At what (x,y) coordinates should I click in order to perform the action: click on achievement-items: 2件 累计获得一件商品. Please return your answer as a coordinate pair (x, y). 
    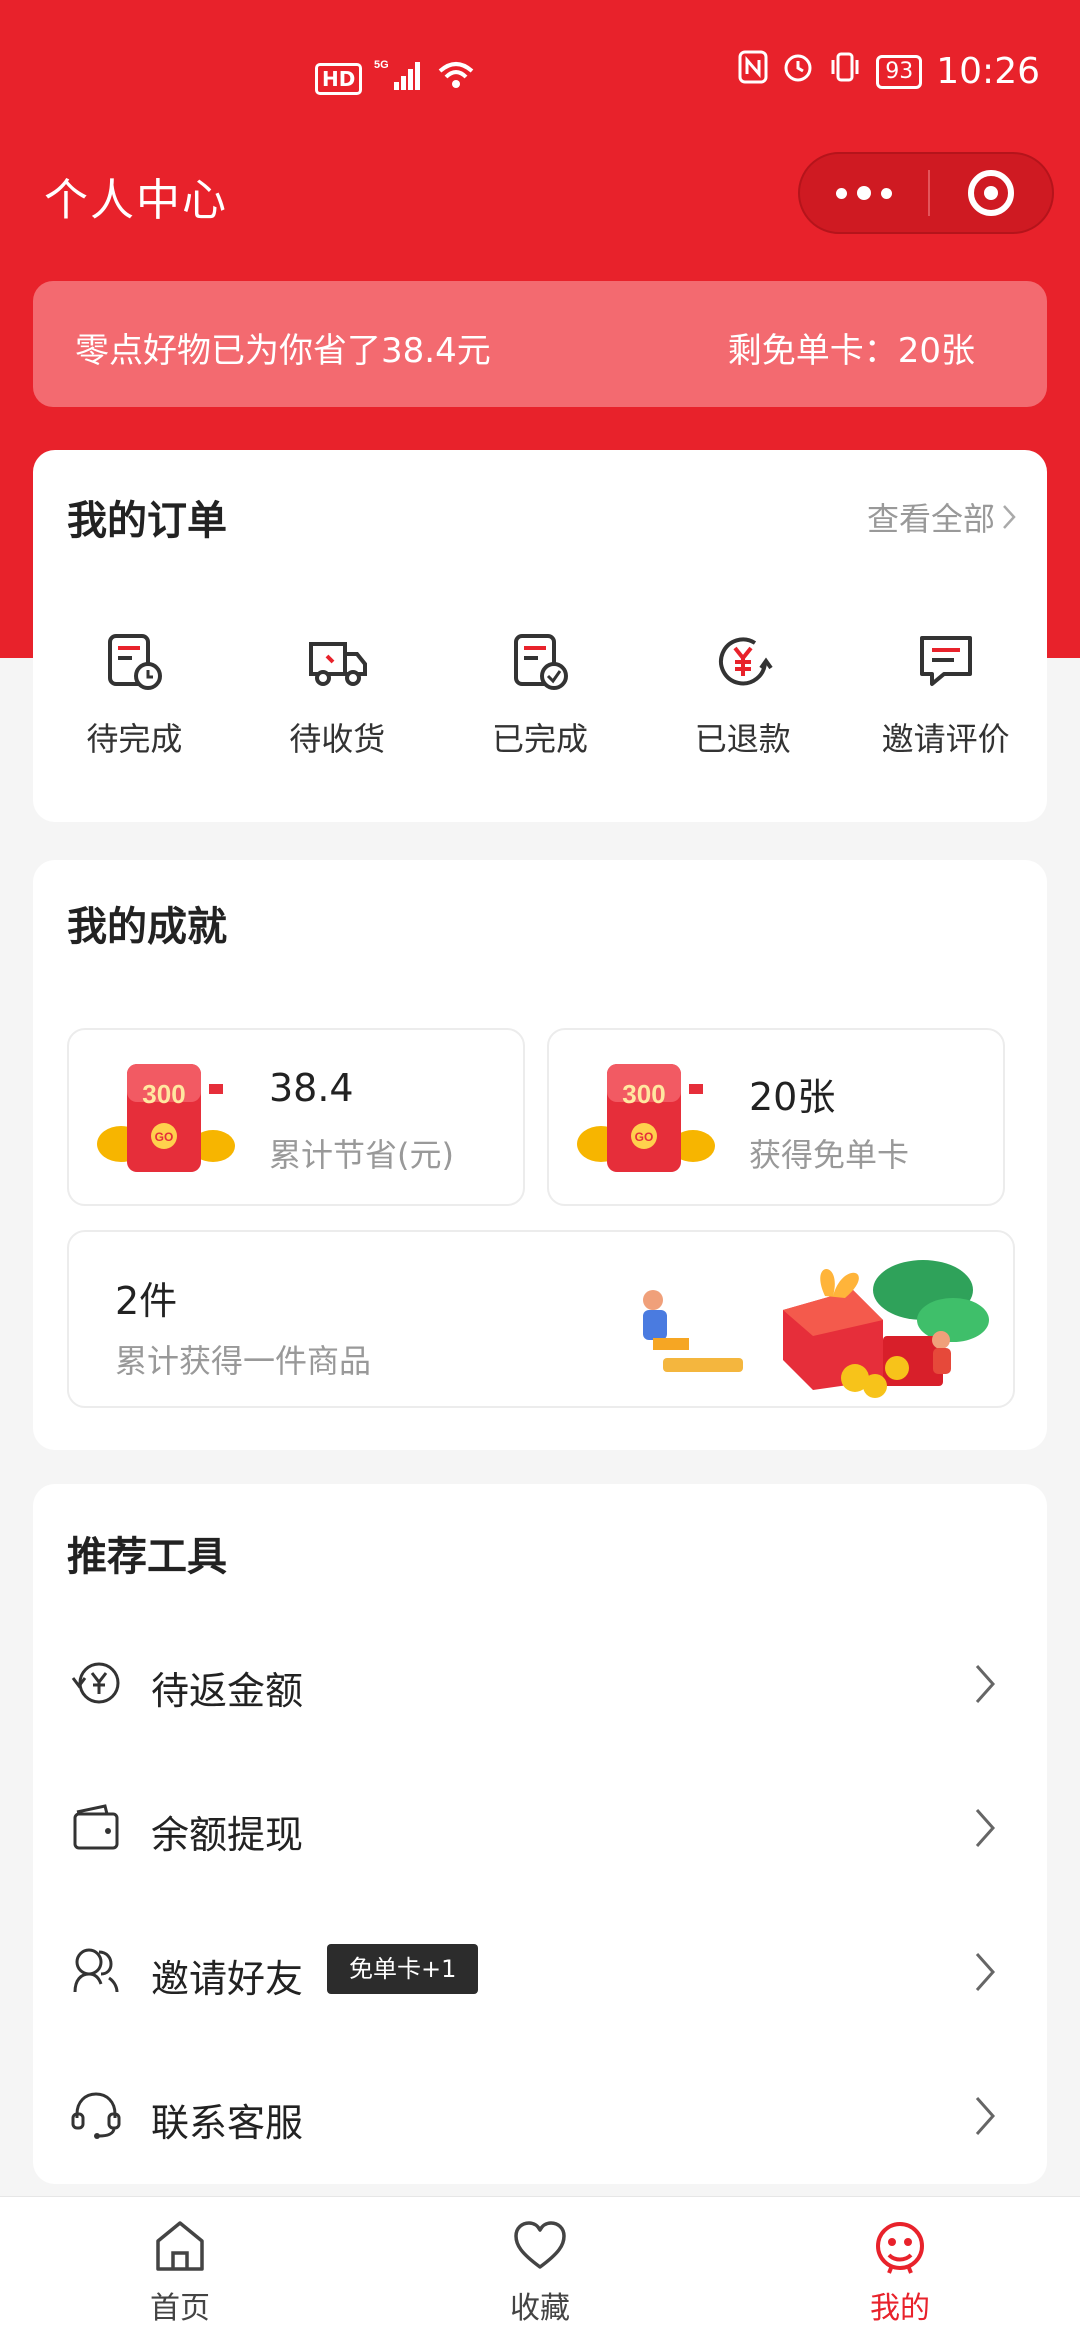
    Looking at the image, I should click on (541, 1319).